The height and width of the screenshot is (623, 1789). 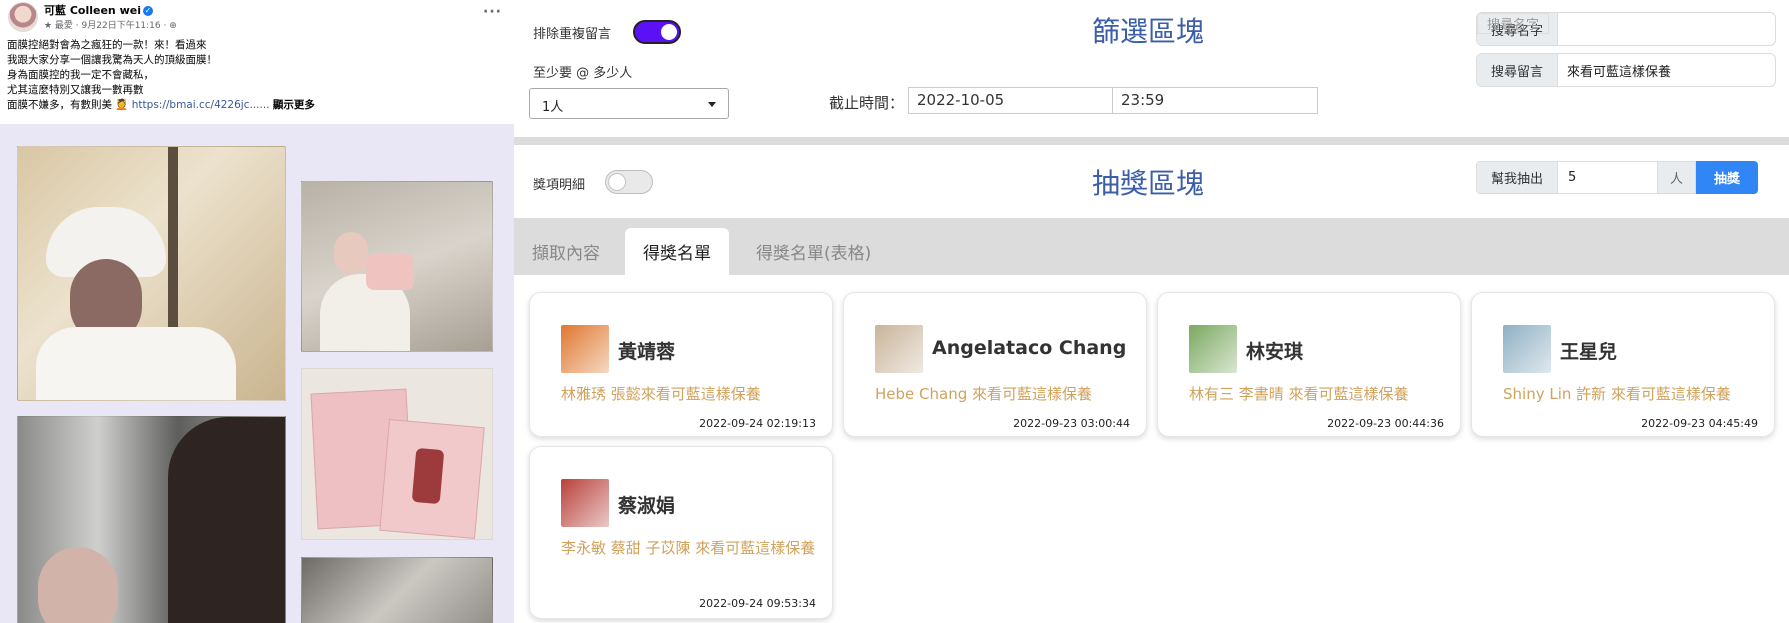 What do you see at coordinates (147, 11) in the screenshot?
I see `verified-badge-icon: ✓` at bounding box center [147, 11].